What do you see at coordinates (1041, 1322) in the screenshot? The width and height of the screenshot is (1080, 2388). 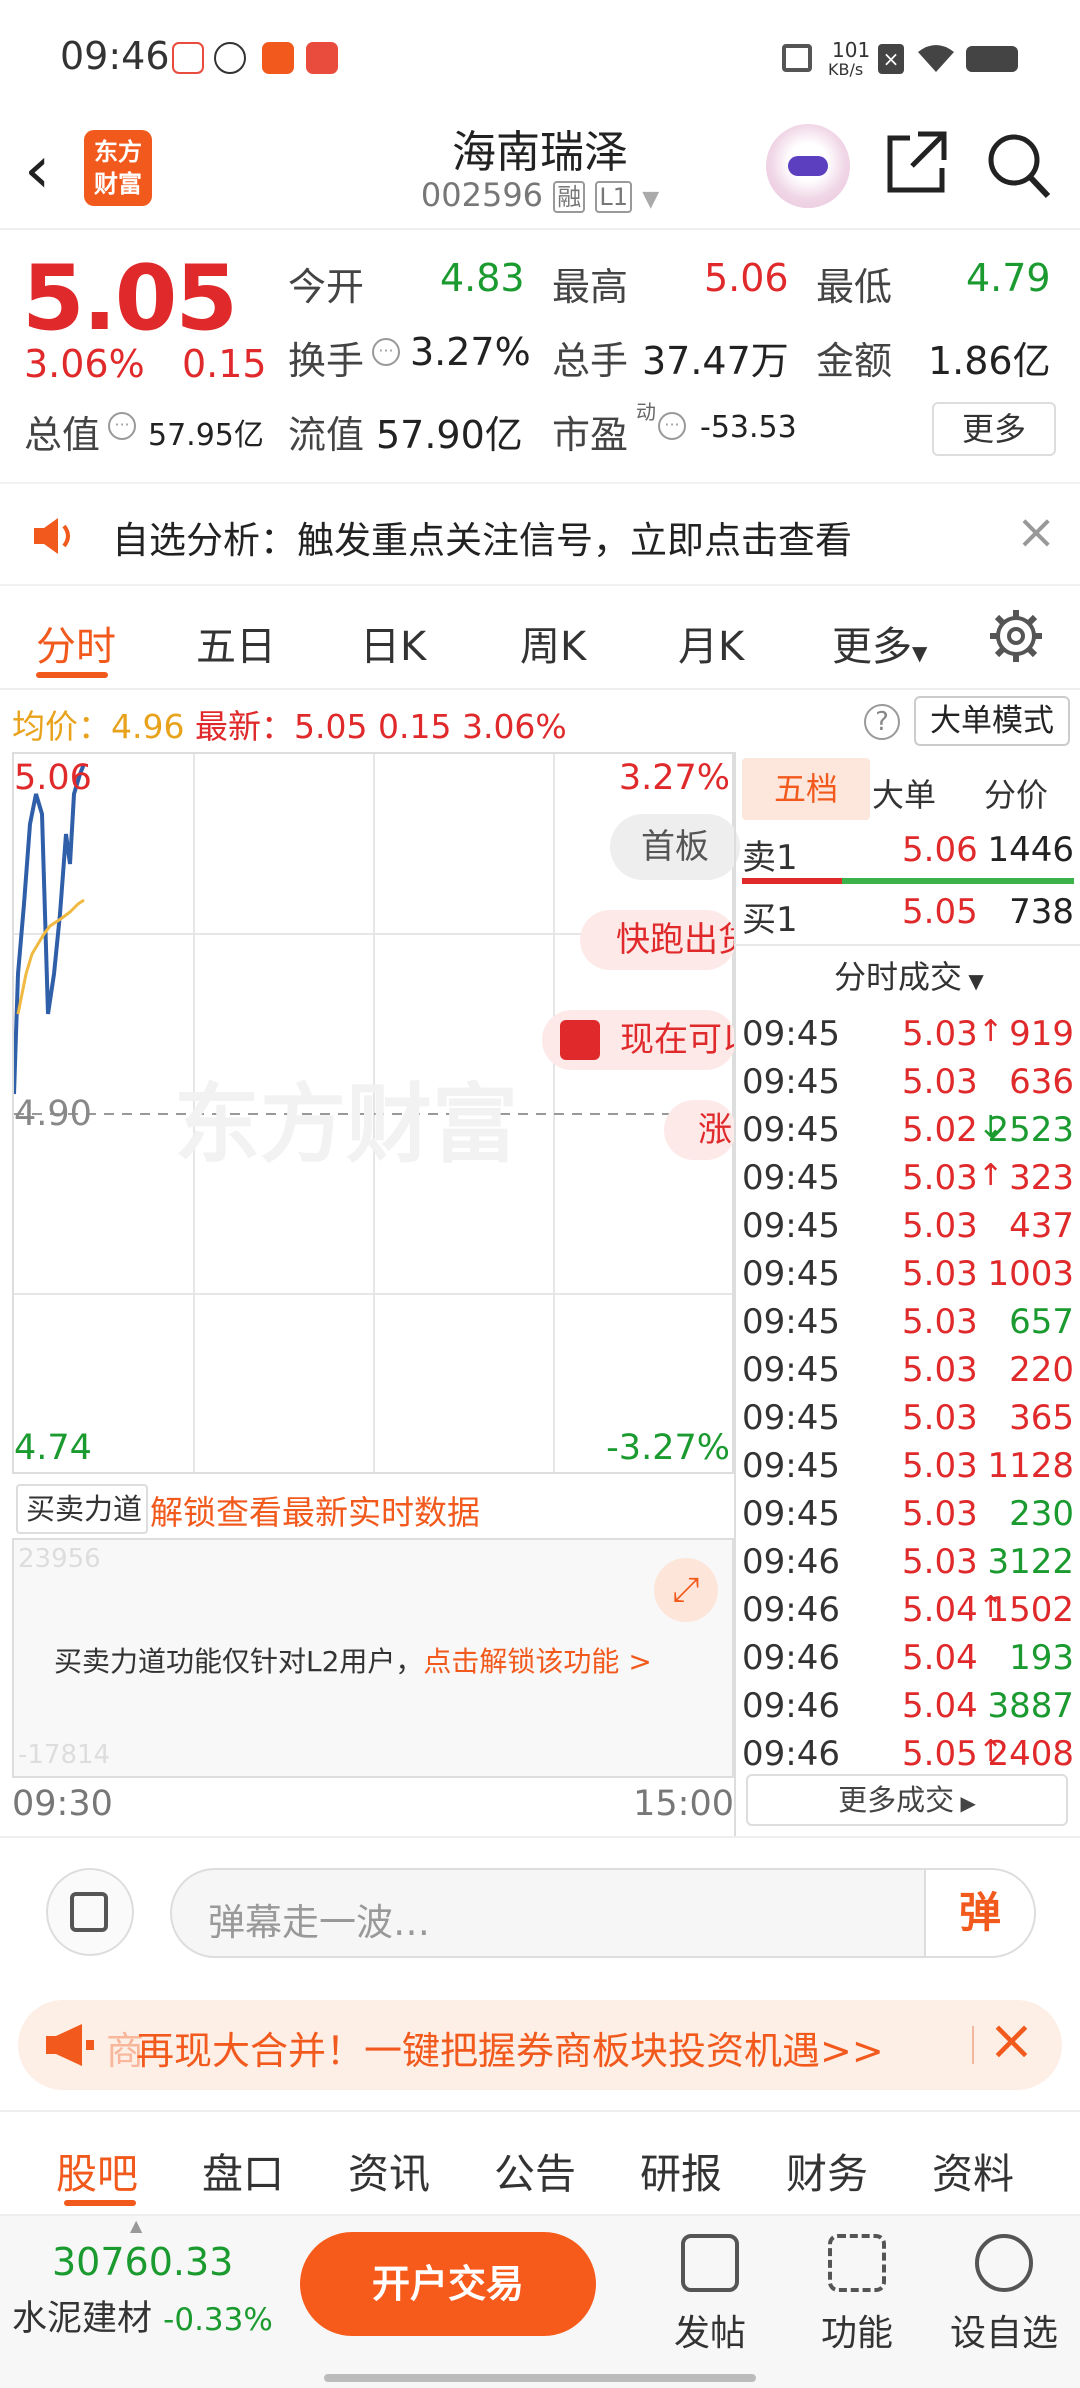 I see `tick-volume: 657` at bounding box center [1041, 1322].